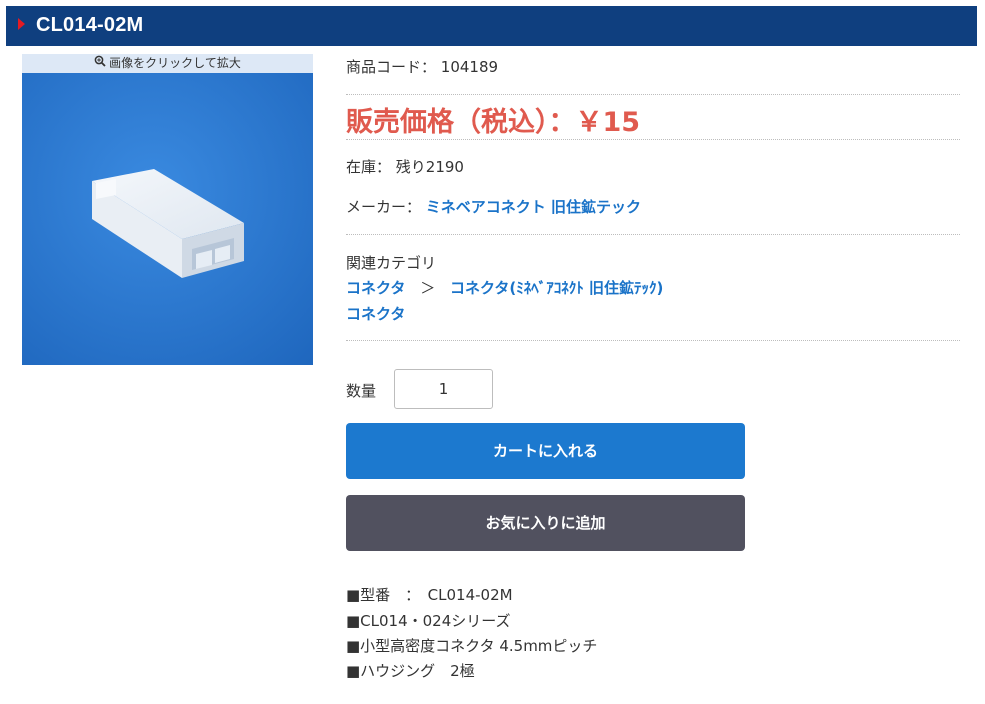  Describe the element at coordinates (90, 25) in the screenshot. I see `product-title: CL014-02M` at that location.